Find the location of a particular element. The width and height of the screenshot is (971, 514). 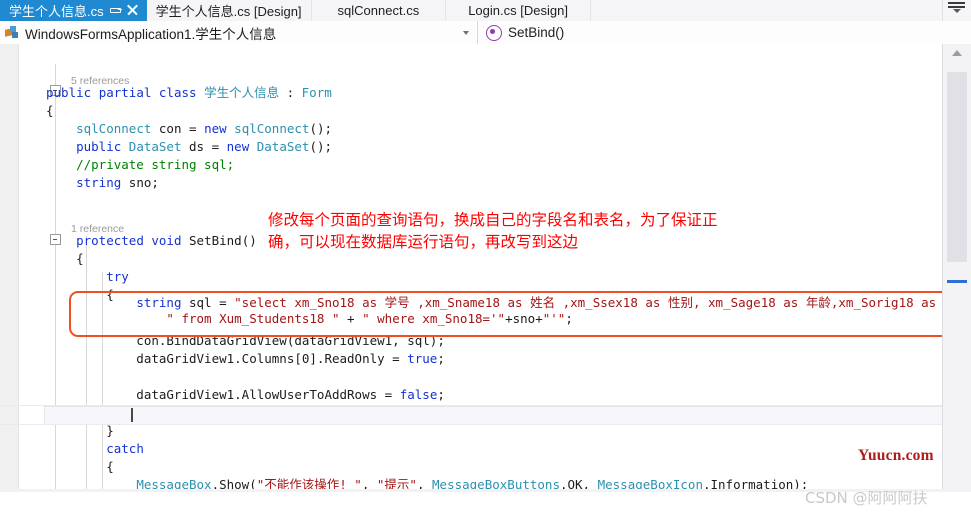

scroll-up-arrow-icon is located at coordinates (957, 53).